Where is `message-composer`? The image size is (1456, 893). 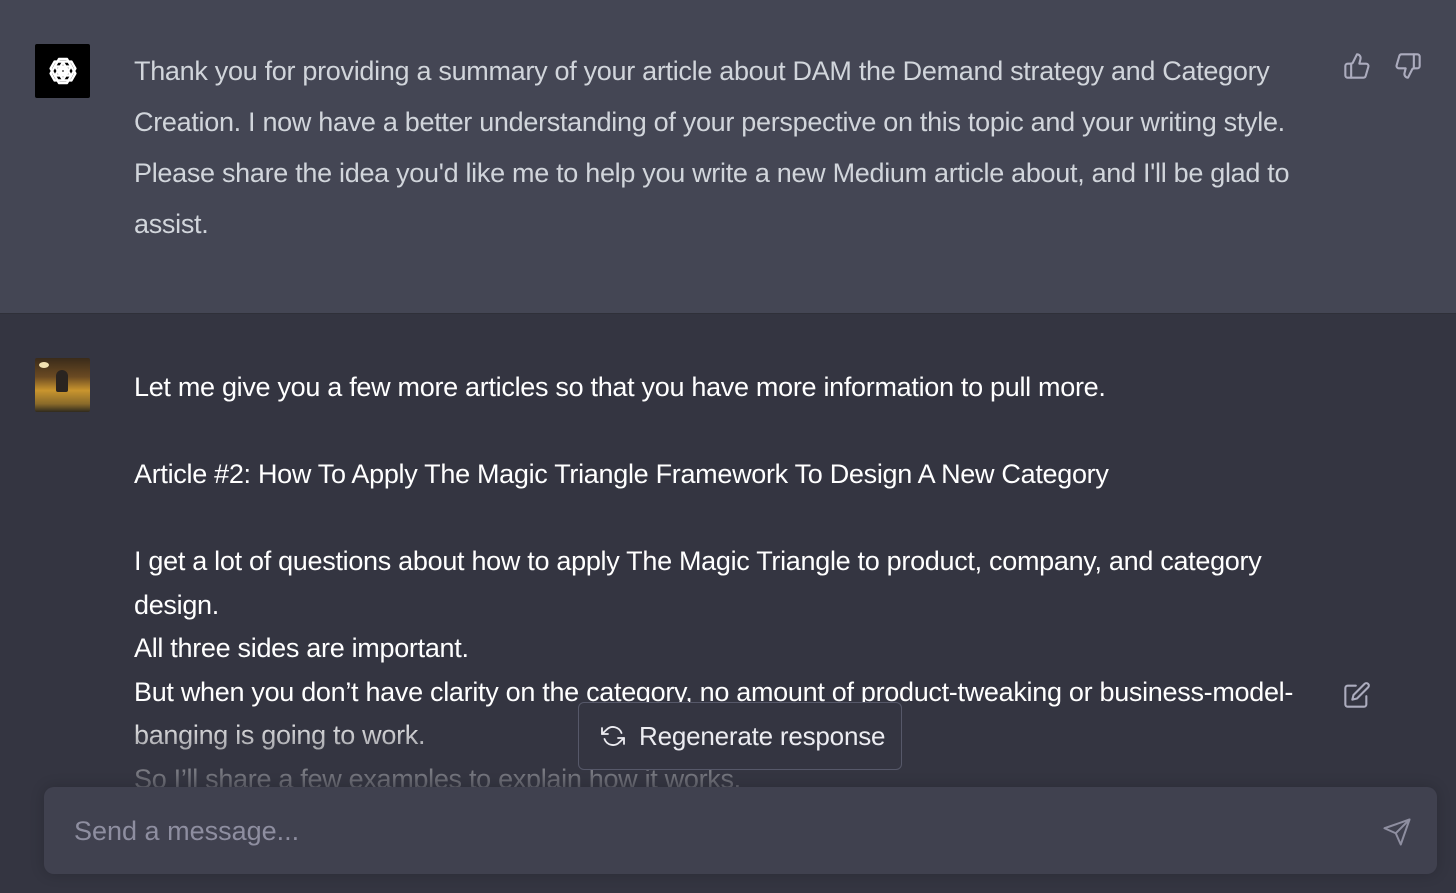
message-composer is located at coordinates (740, 831).